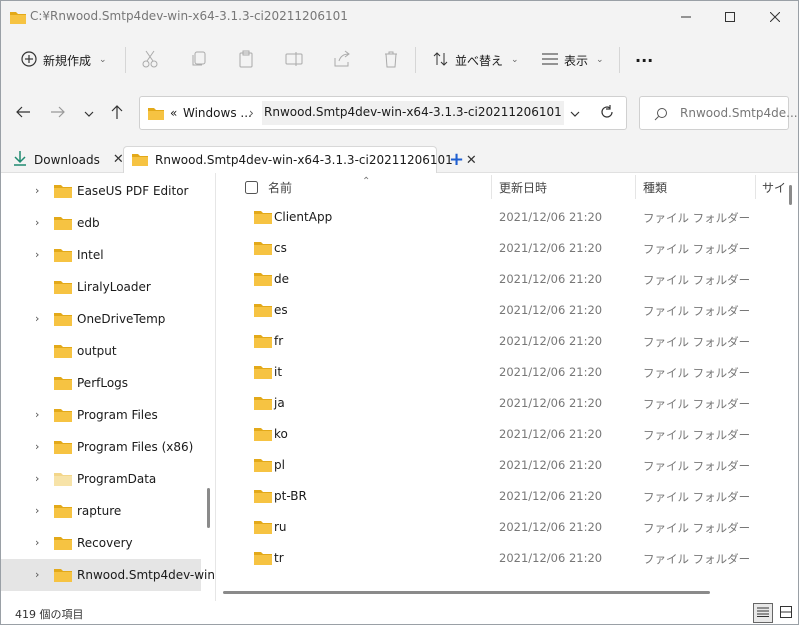 This screenshot has width=799, height=625. What do you see at coordinates (280, 187) in the screenshot?
I see `column-header-name: 名前` at bounding box center [280, 187].